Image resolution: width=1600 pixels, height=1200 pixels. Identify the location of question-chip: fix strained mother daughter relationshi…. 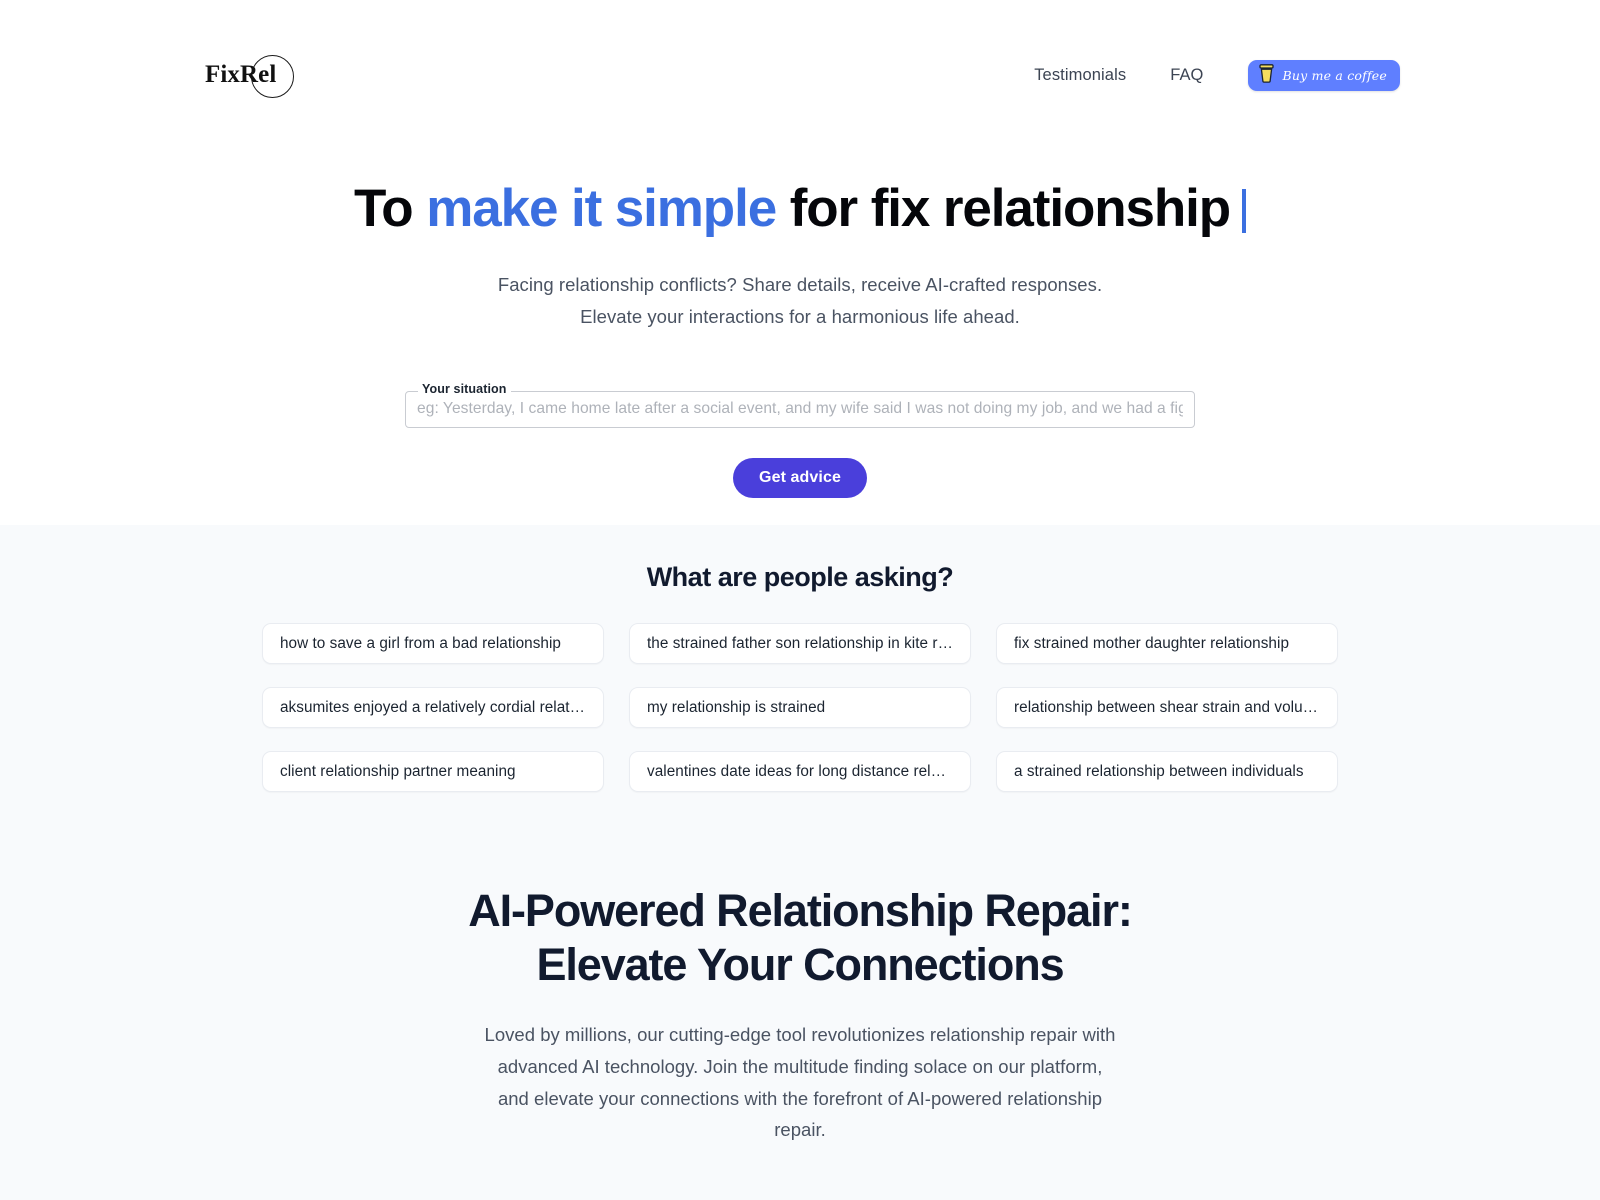
(1167, 643).